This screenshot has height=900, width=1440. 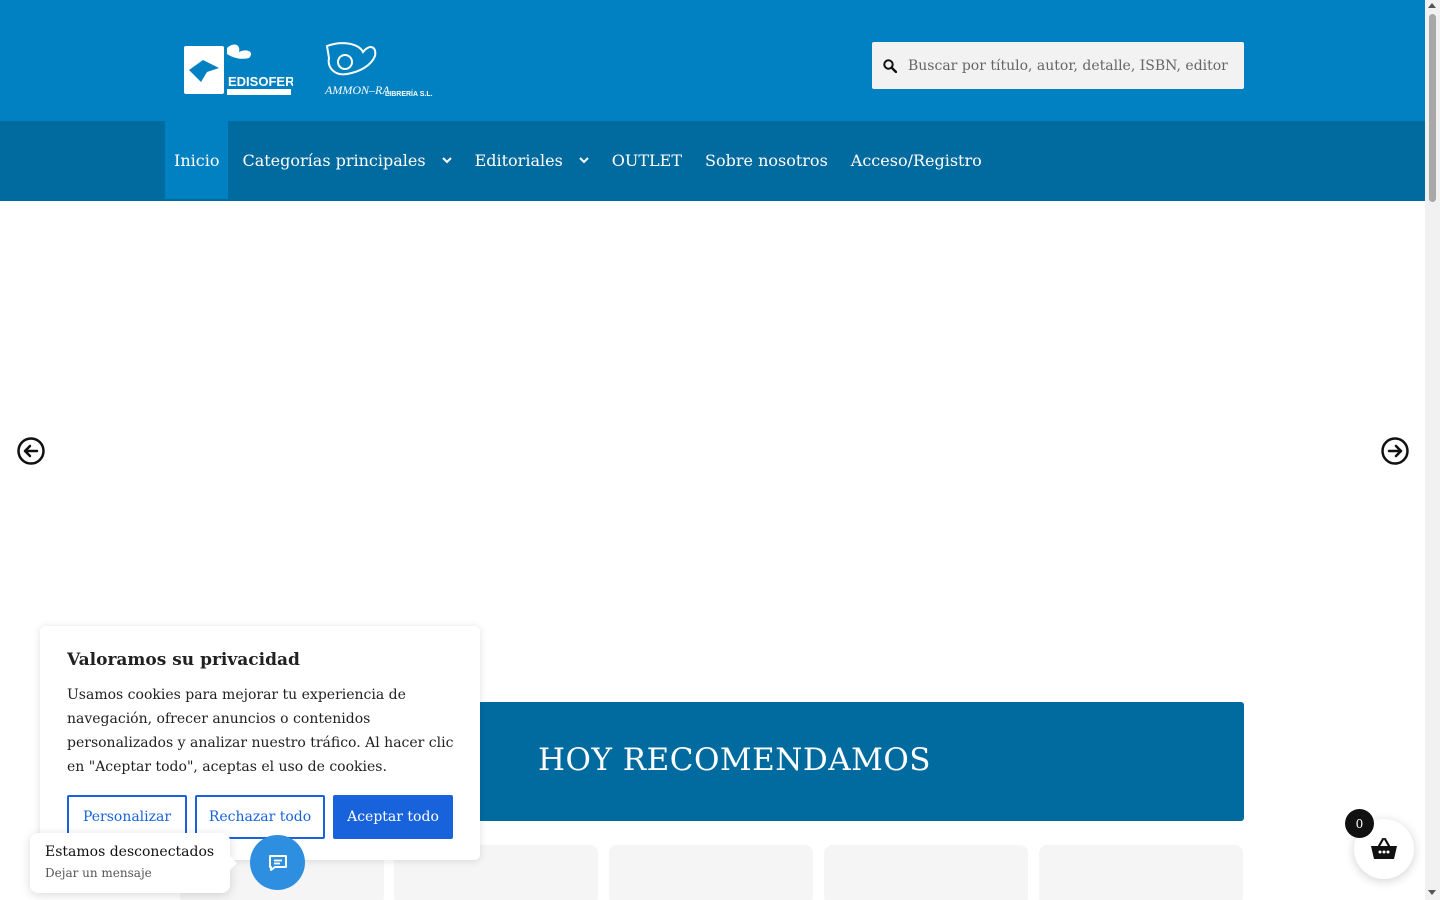 I want to click on nav-item-label: Acceso/Registro, so click(x=916, y=160).